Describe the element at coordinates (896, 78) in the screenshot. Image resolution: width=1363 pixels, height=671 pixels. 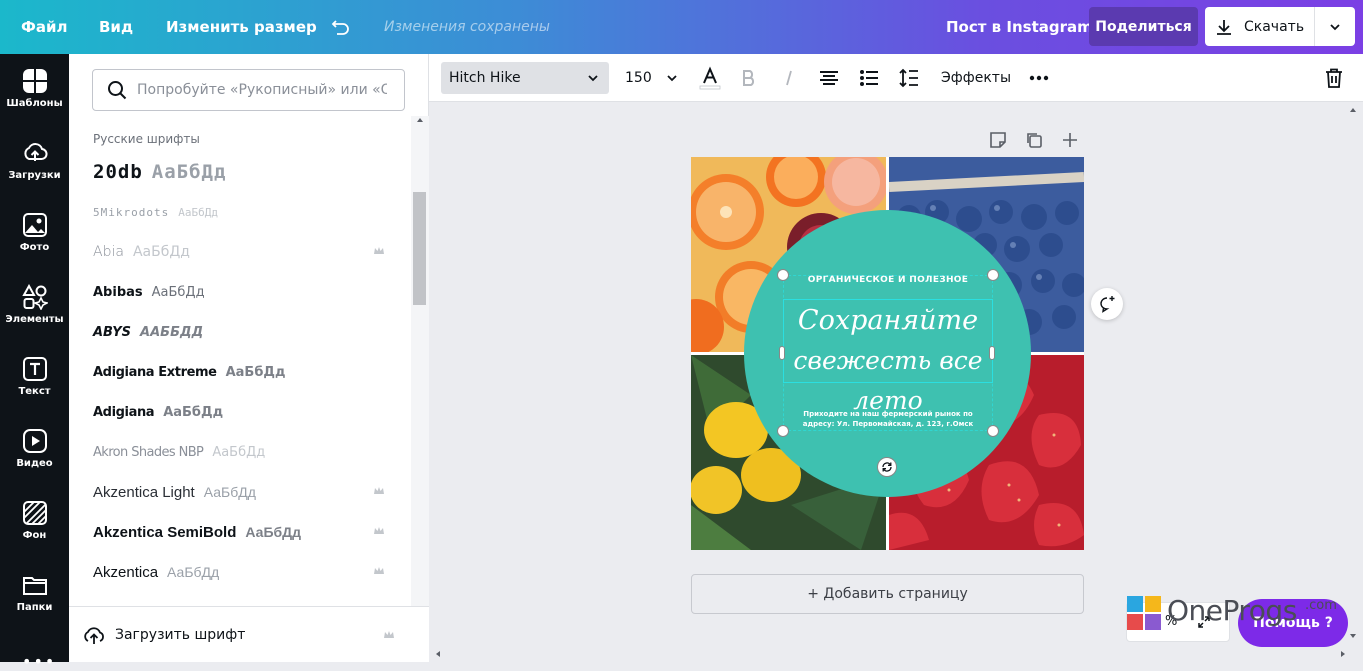
I see `text-toolbar: Hitch Hike 150 Эффекты` at that location.